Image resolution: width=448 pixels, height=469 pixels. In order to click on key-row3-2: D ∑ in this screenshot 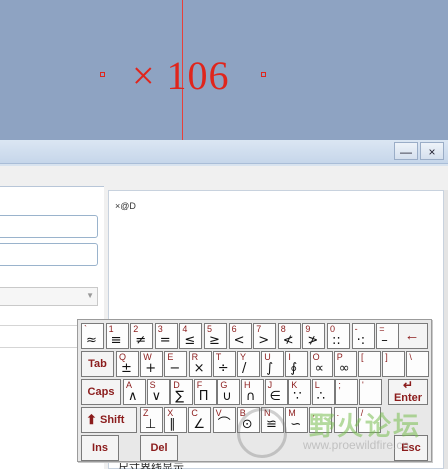, I will do `click(182, 392)`.